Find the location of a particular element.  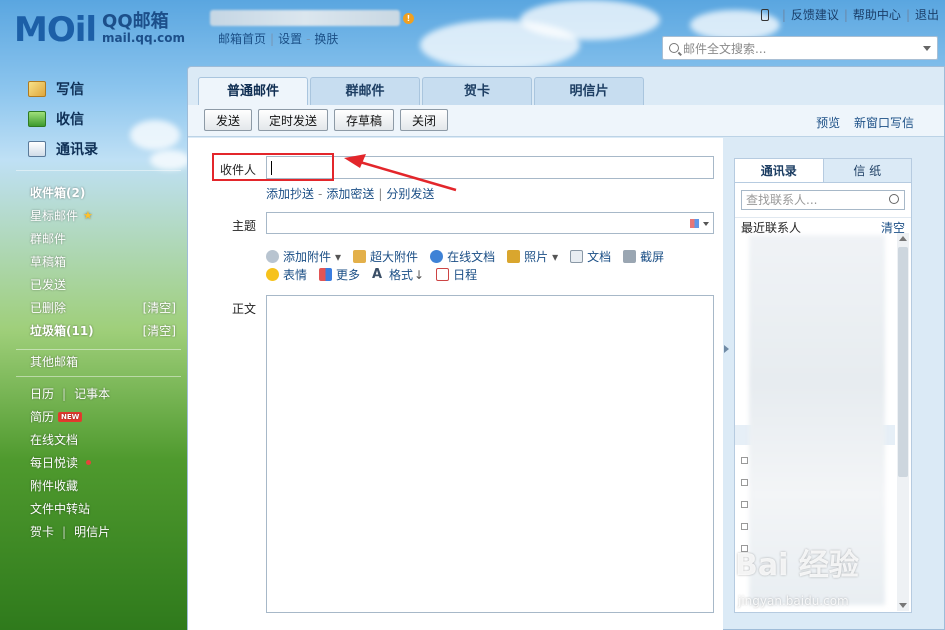

save-draft-button: 存草稿 is located at coordinates (364, 120).